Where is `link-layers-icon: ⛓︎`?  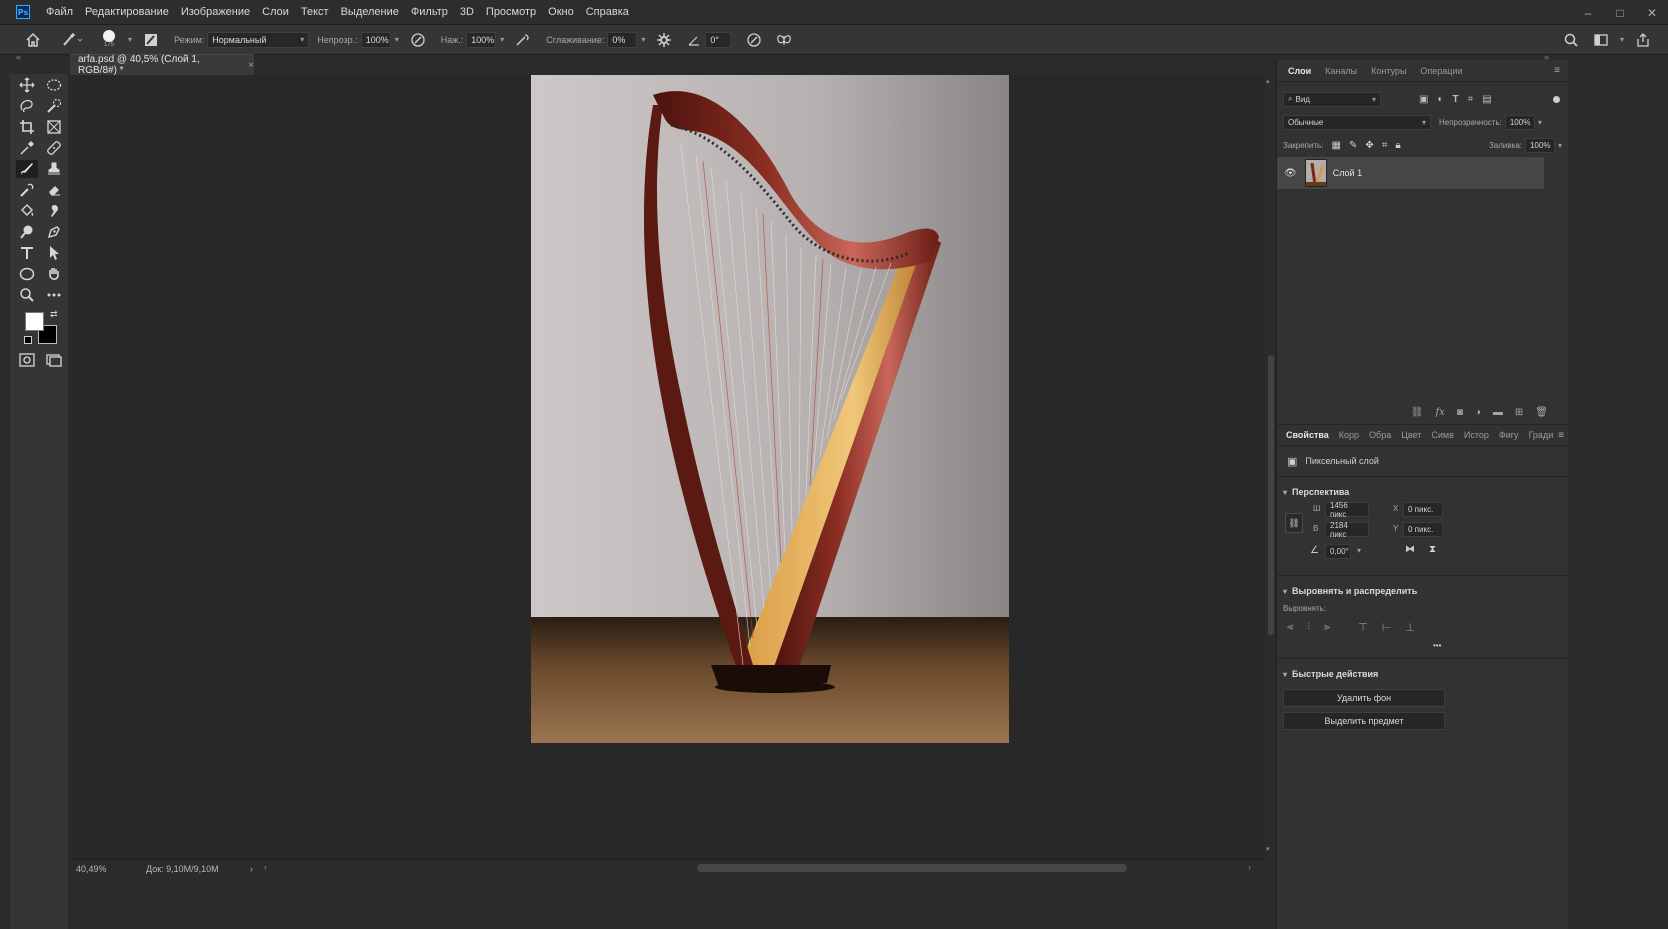 link-layers-icon: ⛓︎ is located at coordinates (1417, 412).